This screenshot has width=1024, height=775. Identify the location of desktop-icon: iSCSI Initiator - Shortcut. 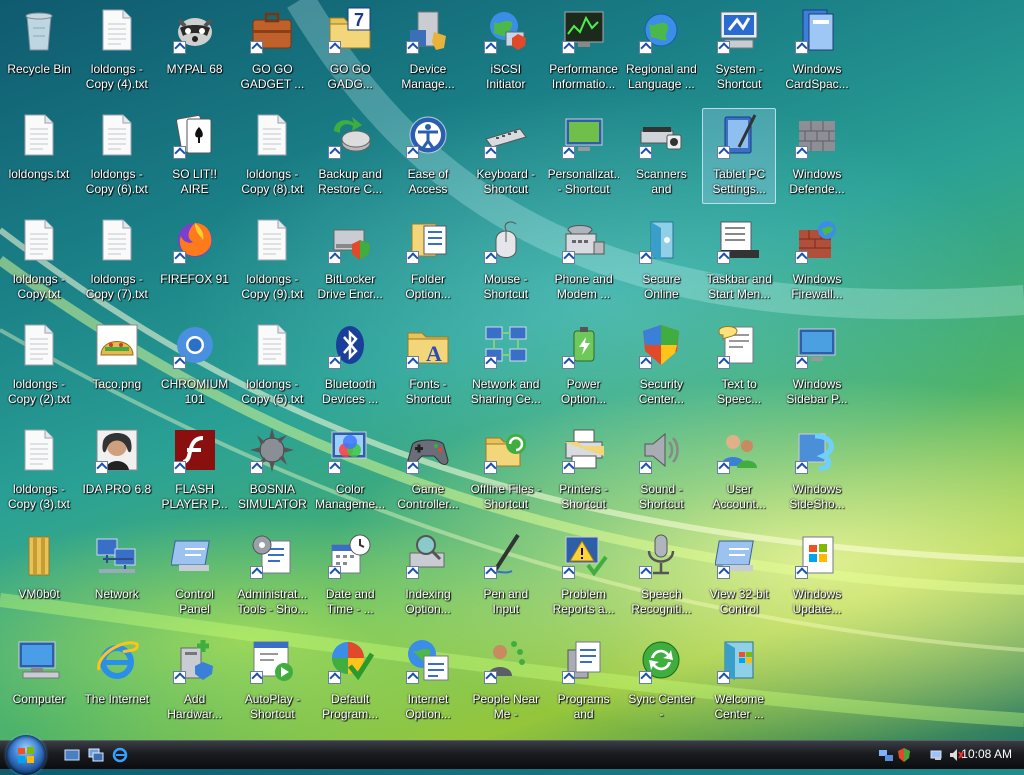
(506, 51).